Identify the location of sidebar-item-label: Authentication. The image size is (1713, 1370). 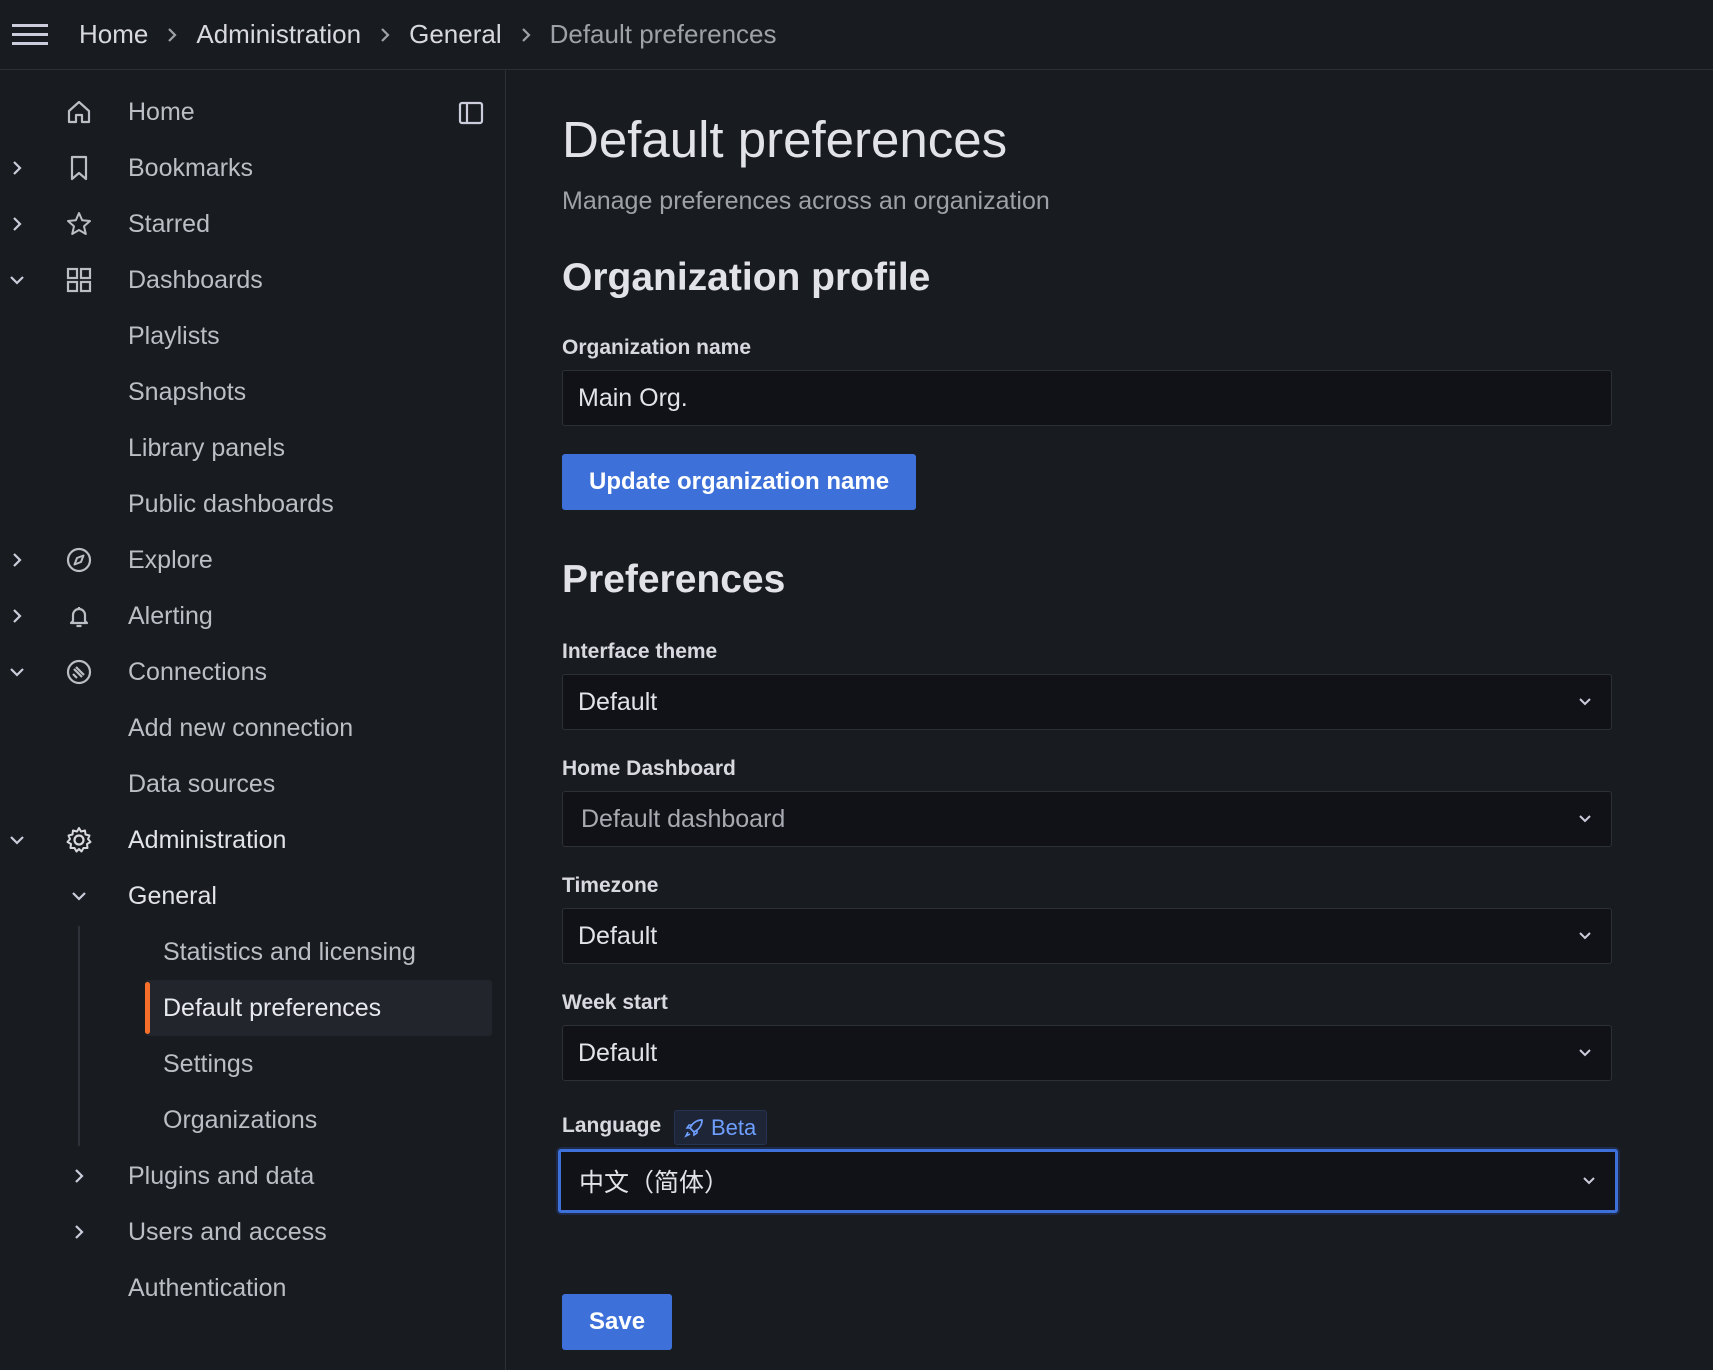
(207, 1287).